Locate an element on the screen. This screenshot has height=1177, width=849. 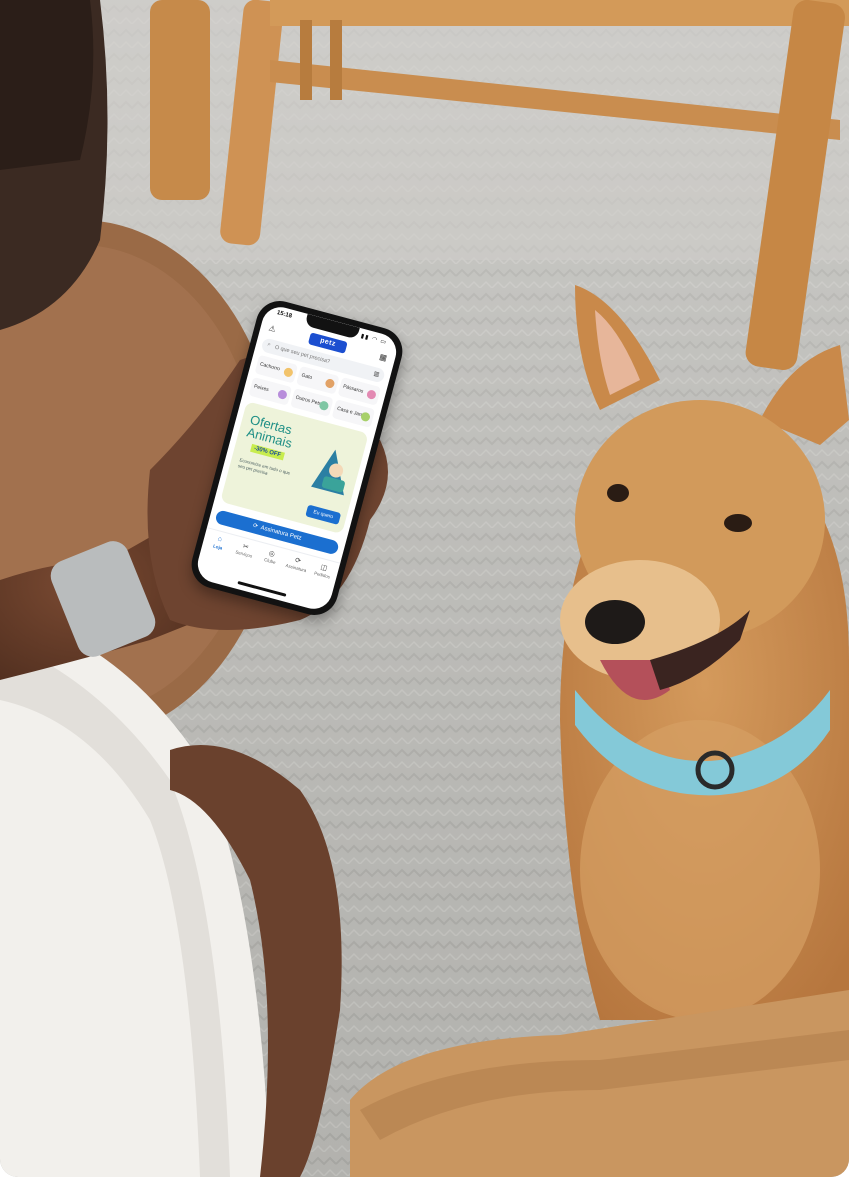
fish-icon is located at coordinates (282, 395).